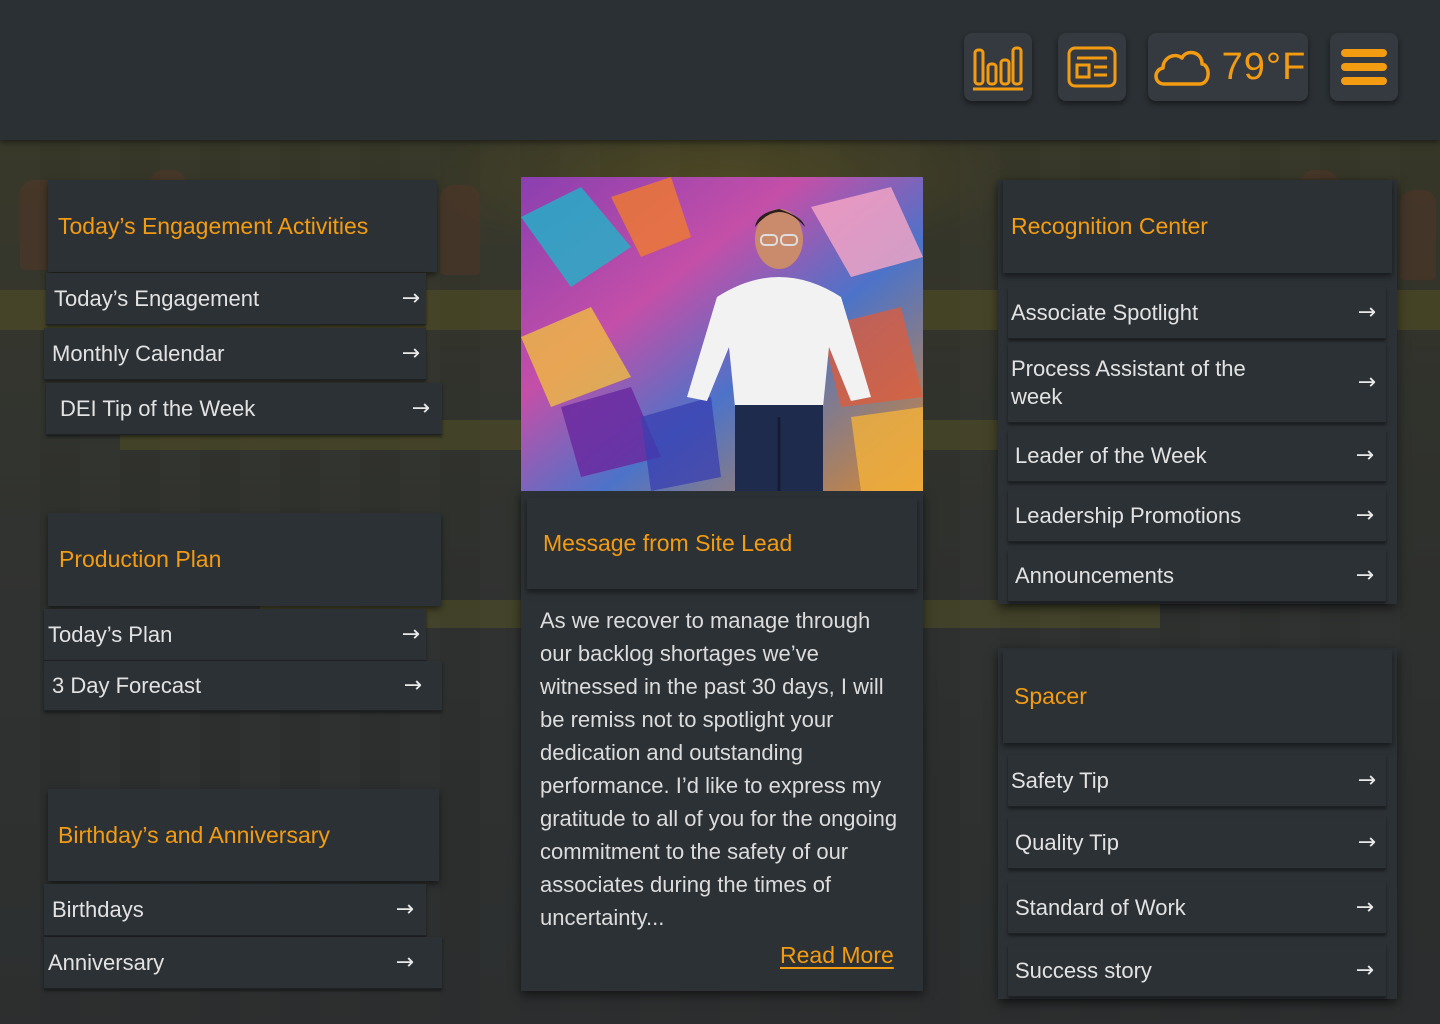  I want to click on link-safety-tip: Safety Tip →, so click(1197, 781).